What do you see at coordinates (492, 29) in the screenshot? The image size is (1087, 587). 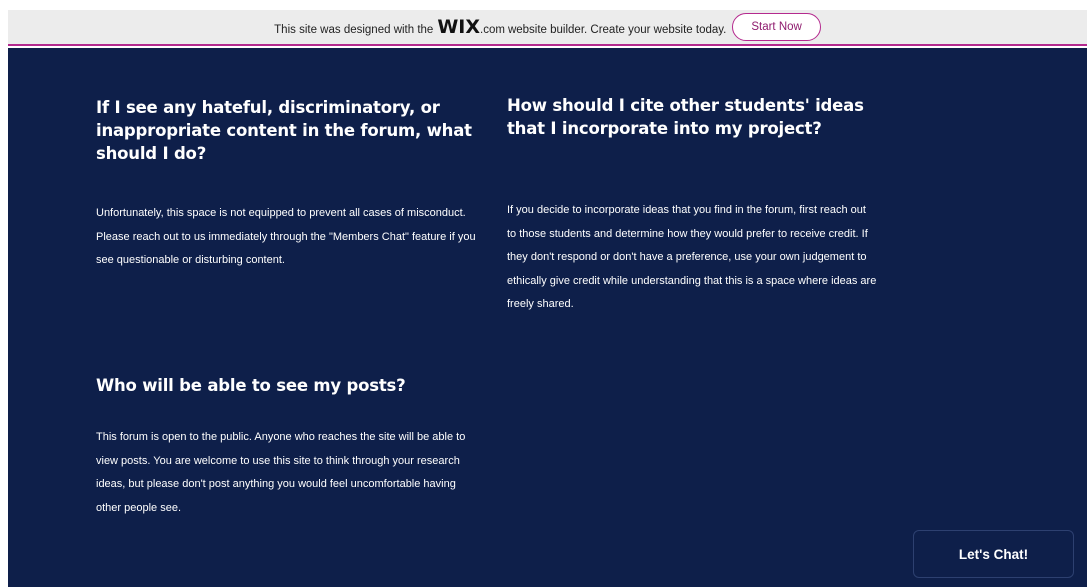 I see `wix-logo-suffix: .com` at bounding box center [492, 29].